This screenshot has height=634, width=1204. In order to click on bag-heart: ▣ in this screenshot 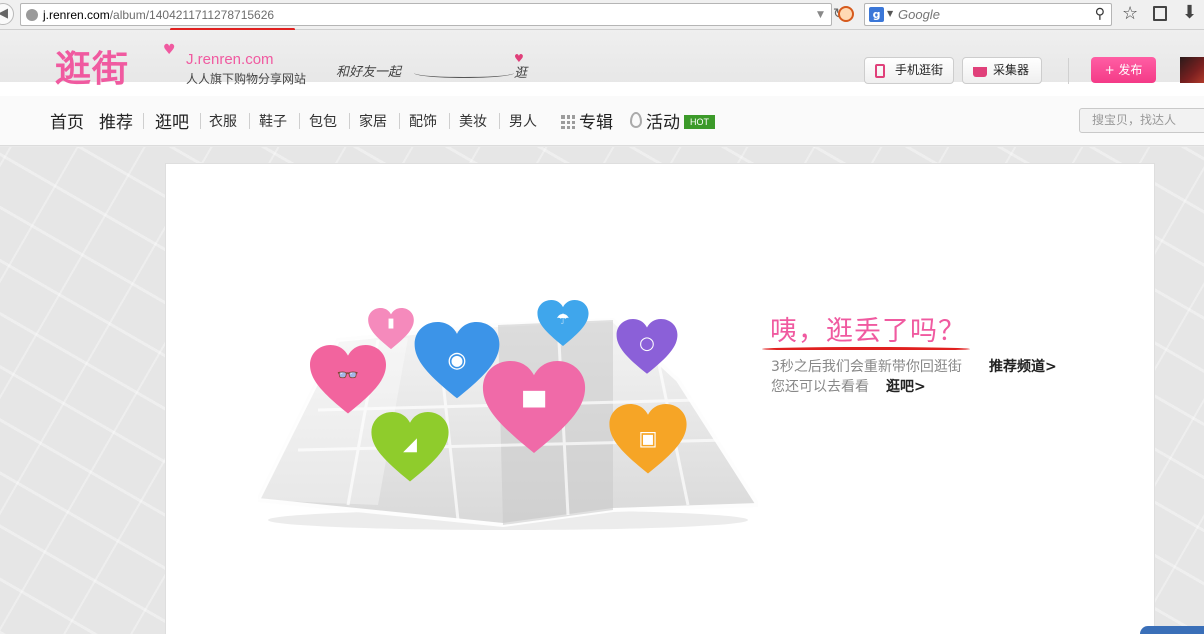, I will do `click(648, 439)`.